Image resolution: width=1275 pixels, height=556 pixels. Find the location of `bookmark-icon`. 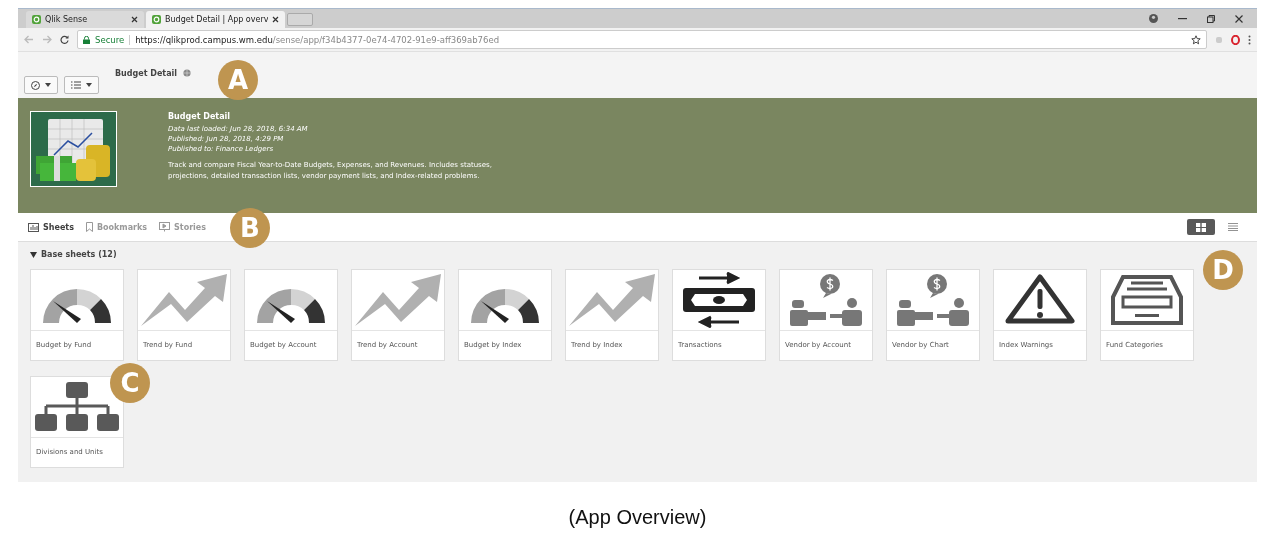

bookmark-icon is located at coordinates (89, 227).